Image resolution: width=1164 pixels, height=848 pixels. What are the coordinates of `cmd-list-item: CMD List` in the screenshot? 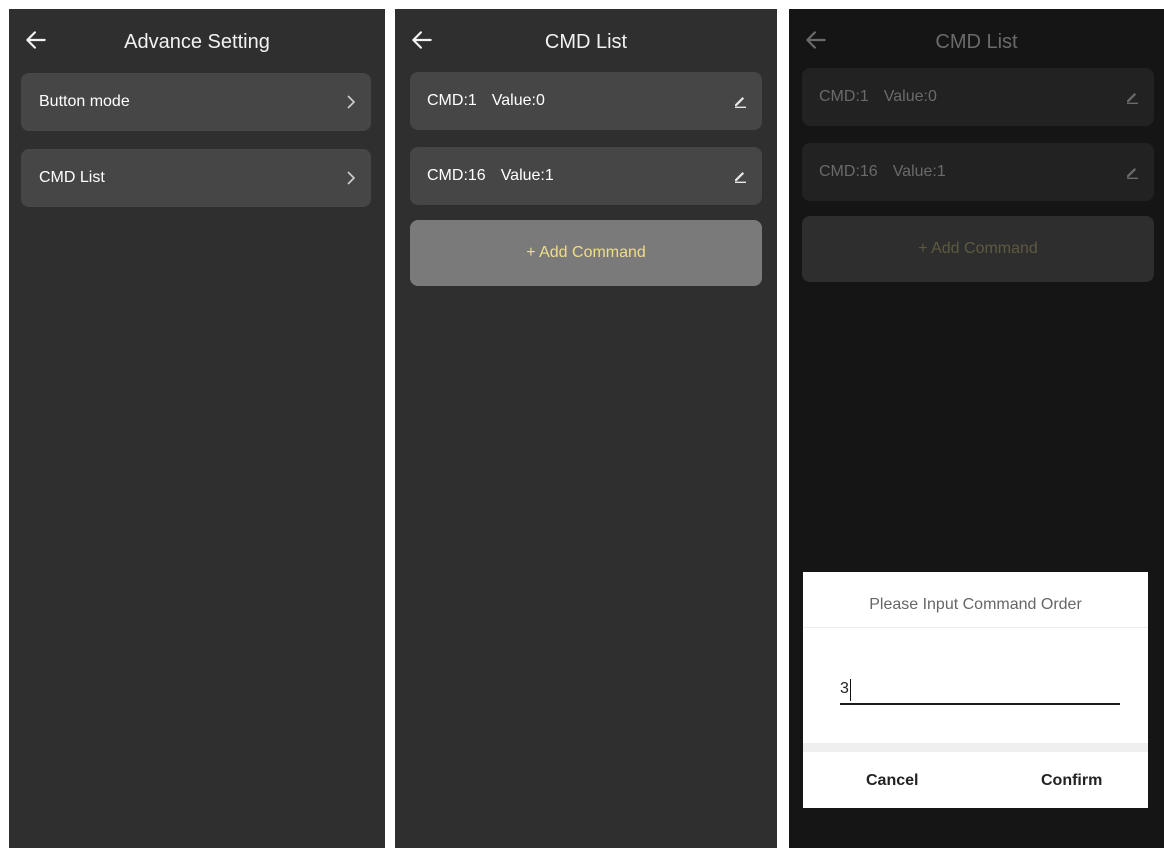 It's located at (196, 178).